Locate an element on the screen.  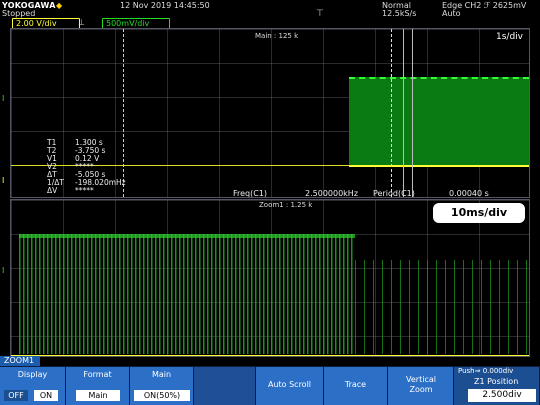
display-off-option: OFF is located at coordinates (16, 395).